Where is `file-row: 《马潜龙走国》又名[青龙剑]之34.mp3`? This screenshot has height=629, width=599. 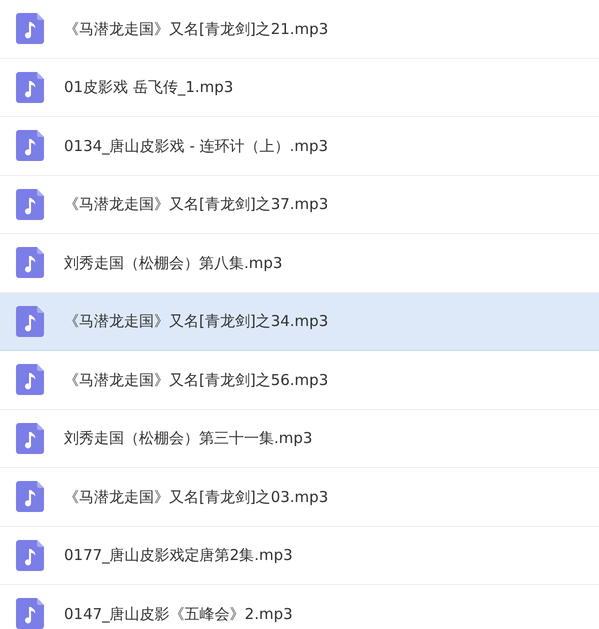 file-row: 《马潜龙走国》又名[青龙剑]之34.mp3 is located at coordinates (299, 321).